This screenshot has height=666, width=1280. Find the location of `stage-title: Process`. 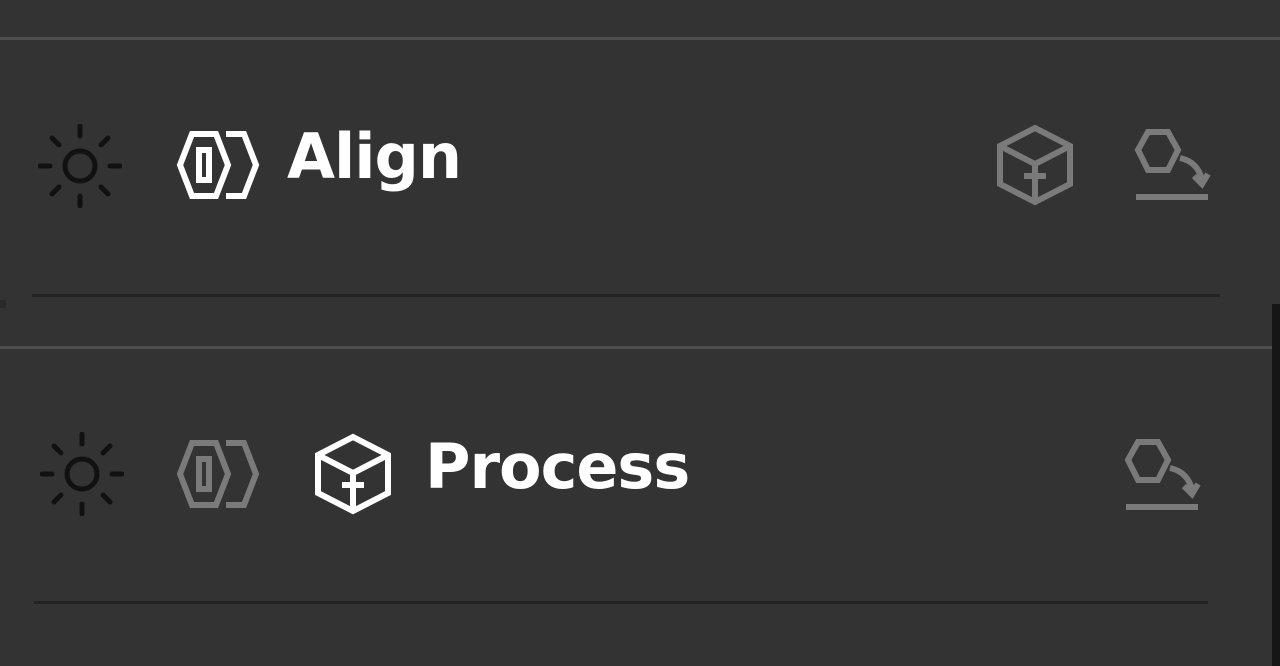

stage-title: Process is located at coordinates (557, 466).